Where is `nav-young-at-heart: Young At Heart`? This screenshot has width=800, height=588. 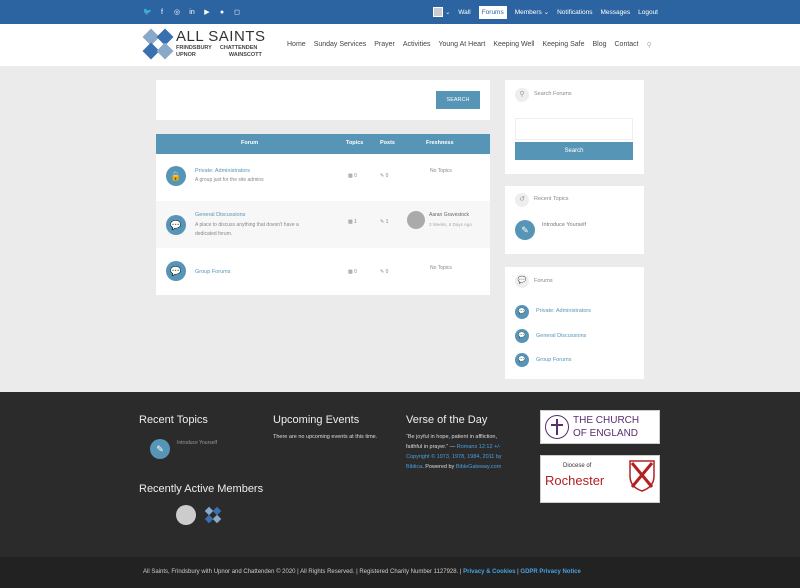 nav-young-at-heart: Young At Heart is located at coordinates (461, 45).